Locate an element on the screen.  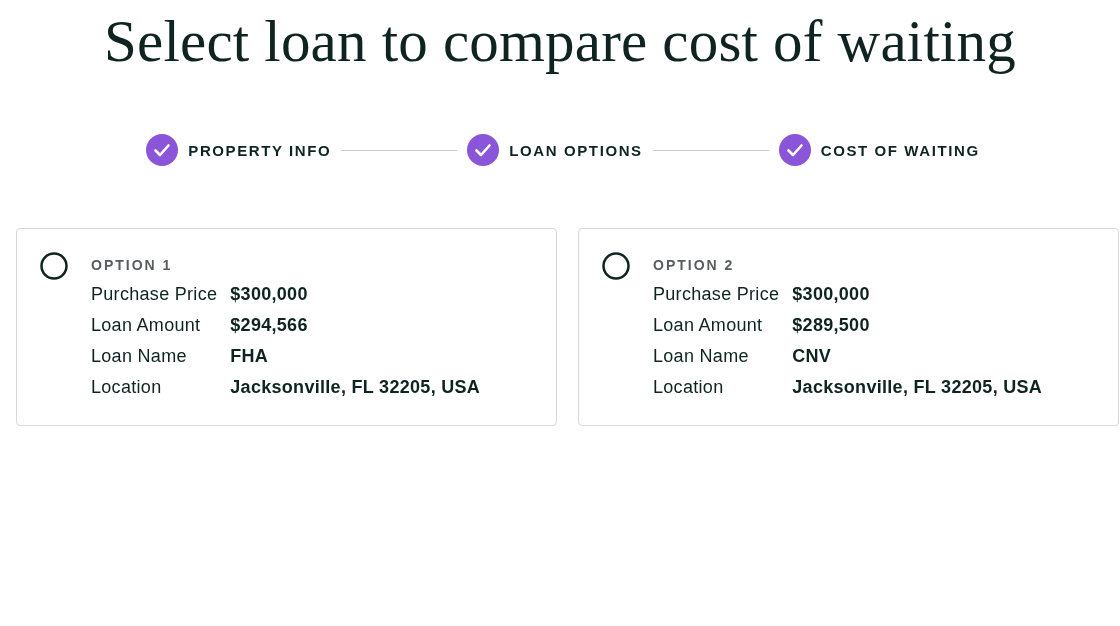
step-label: PROPERTY INFO is located at coordinates (260, 150).